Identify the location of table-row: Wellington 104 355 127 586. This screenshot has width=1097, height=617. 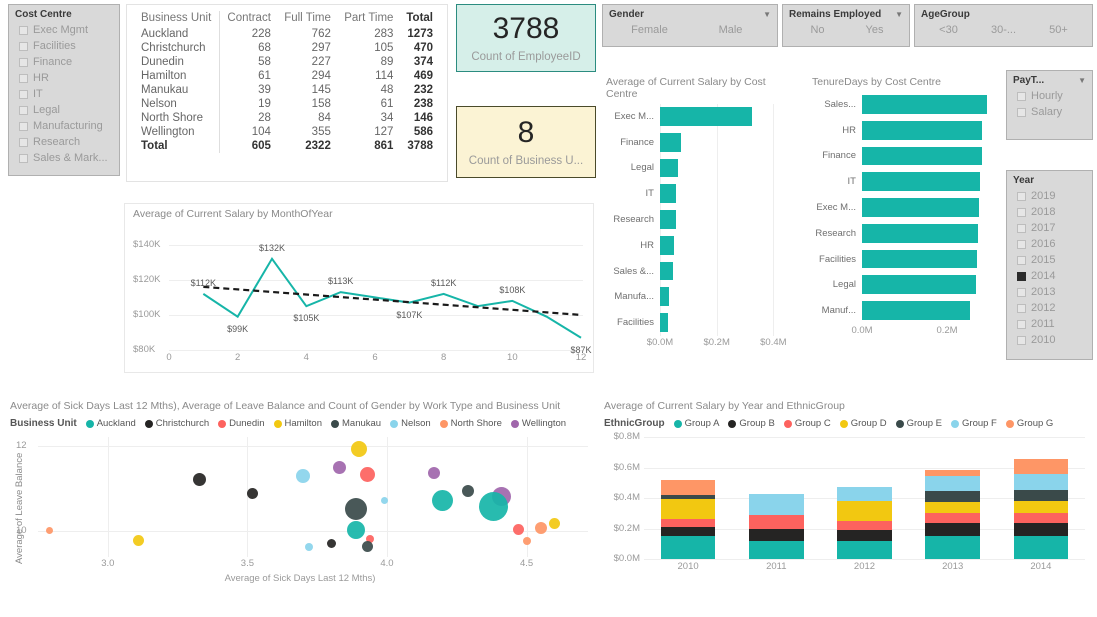
(287, 132).